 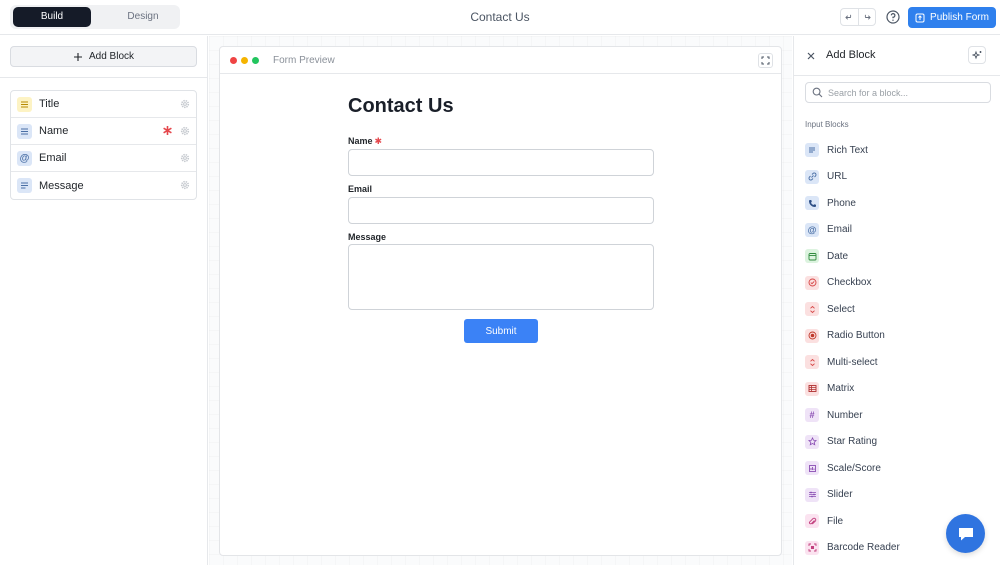 What do you see at coordinates (103, 104) in the screenshot?
I see `block-item-title: Title` at bounding box center [103, 104].